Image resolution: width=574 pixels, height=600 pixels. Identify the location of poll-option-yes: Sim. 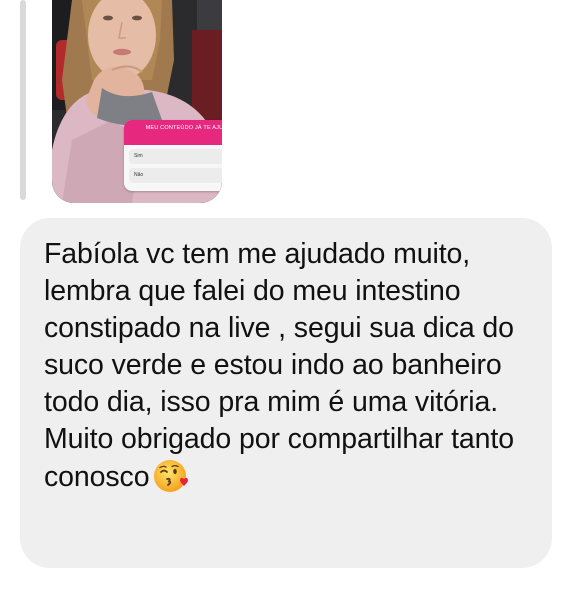
(175, 156).